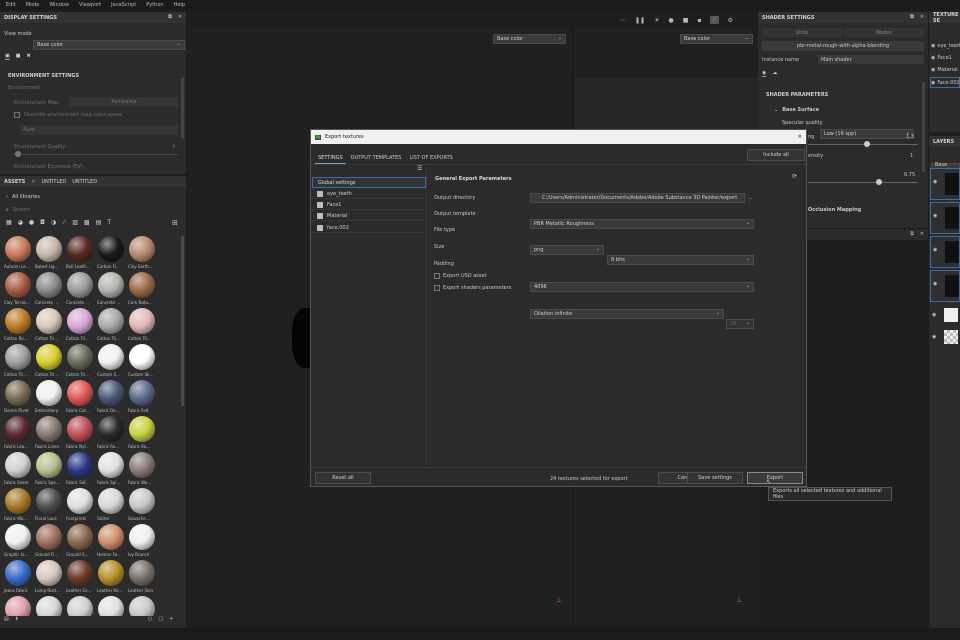 The image size is (960, 640). Describe the element at coordinates (419, 168) in the screenshot. I see `list-view-icon: ☰` at that location.